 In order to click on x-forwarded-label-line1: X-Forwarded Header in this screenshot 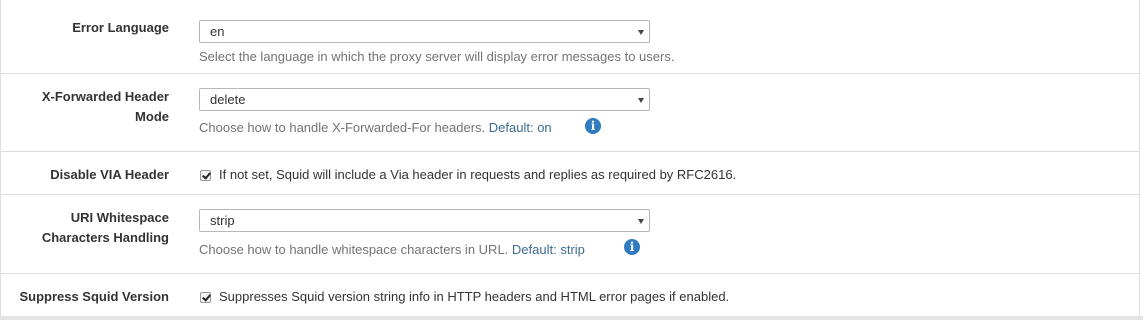, I will do `click(105, 96)`.